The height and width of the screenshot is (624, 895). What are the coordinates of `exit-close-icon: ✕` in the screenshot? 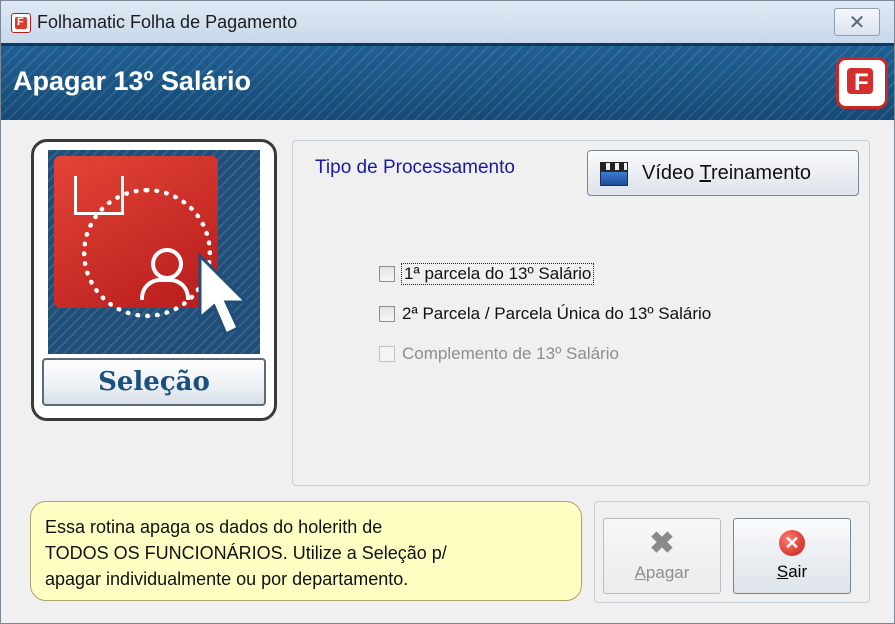 It's located at (792, 543).